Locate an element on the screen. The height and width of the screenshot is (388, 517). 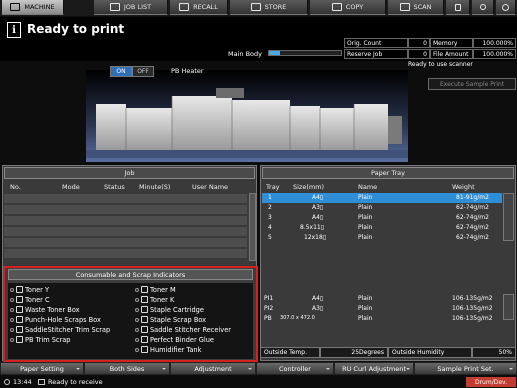
reserve-job-value: 0 is located at coordinates (419, 54).